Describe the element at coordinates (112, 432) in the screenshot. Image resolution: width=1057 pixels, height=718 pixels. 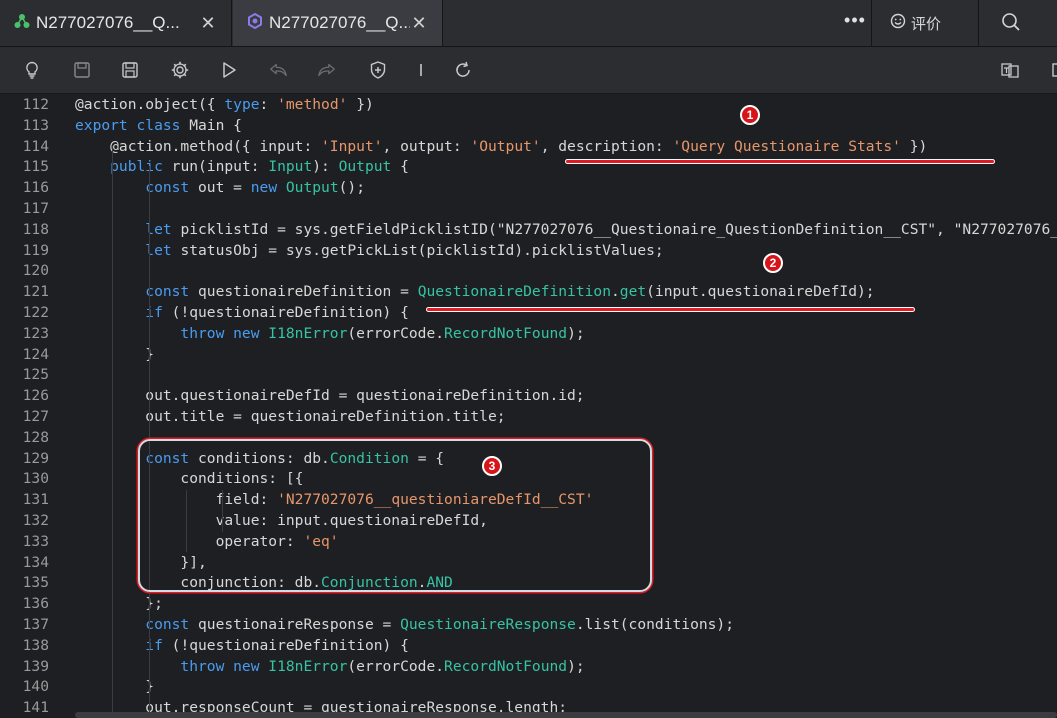
I see `indent-guide` at that location.